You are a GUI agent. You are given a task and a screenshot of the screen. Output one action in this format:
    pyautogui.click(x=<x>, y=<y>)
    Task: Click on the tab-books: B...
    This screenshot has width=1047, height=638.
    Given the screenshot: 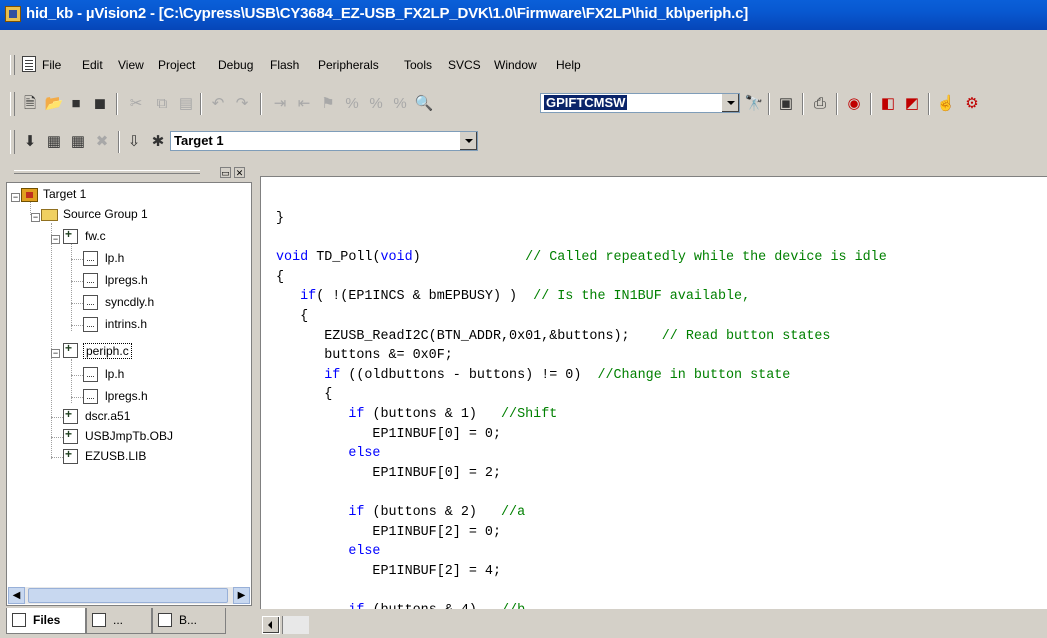 What is the action you would take?
    pyautogui.click(x=189, y=621)
    